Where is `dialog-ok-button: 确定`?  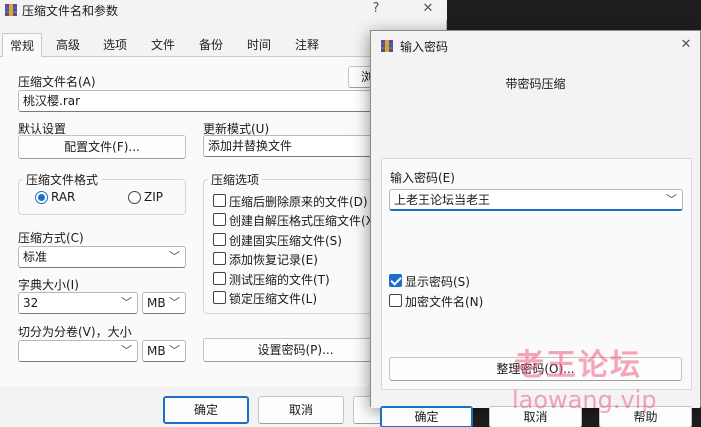 dialog-ok-button: 确定 is located at coordinates (426, 416).